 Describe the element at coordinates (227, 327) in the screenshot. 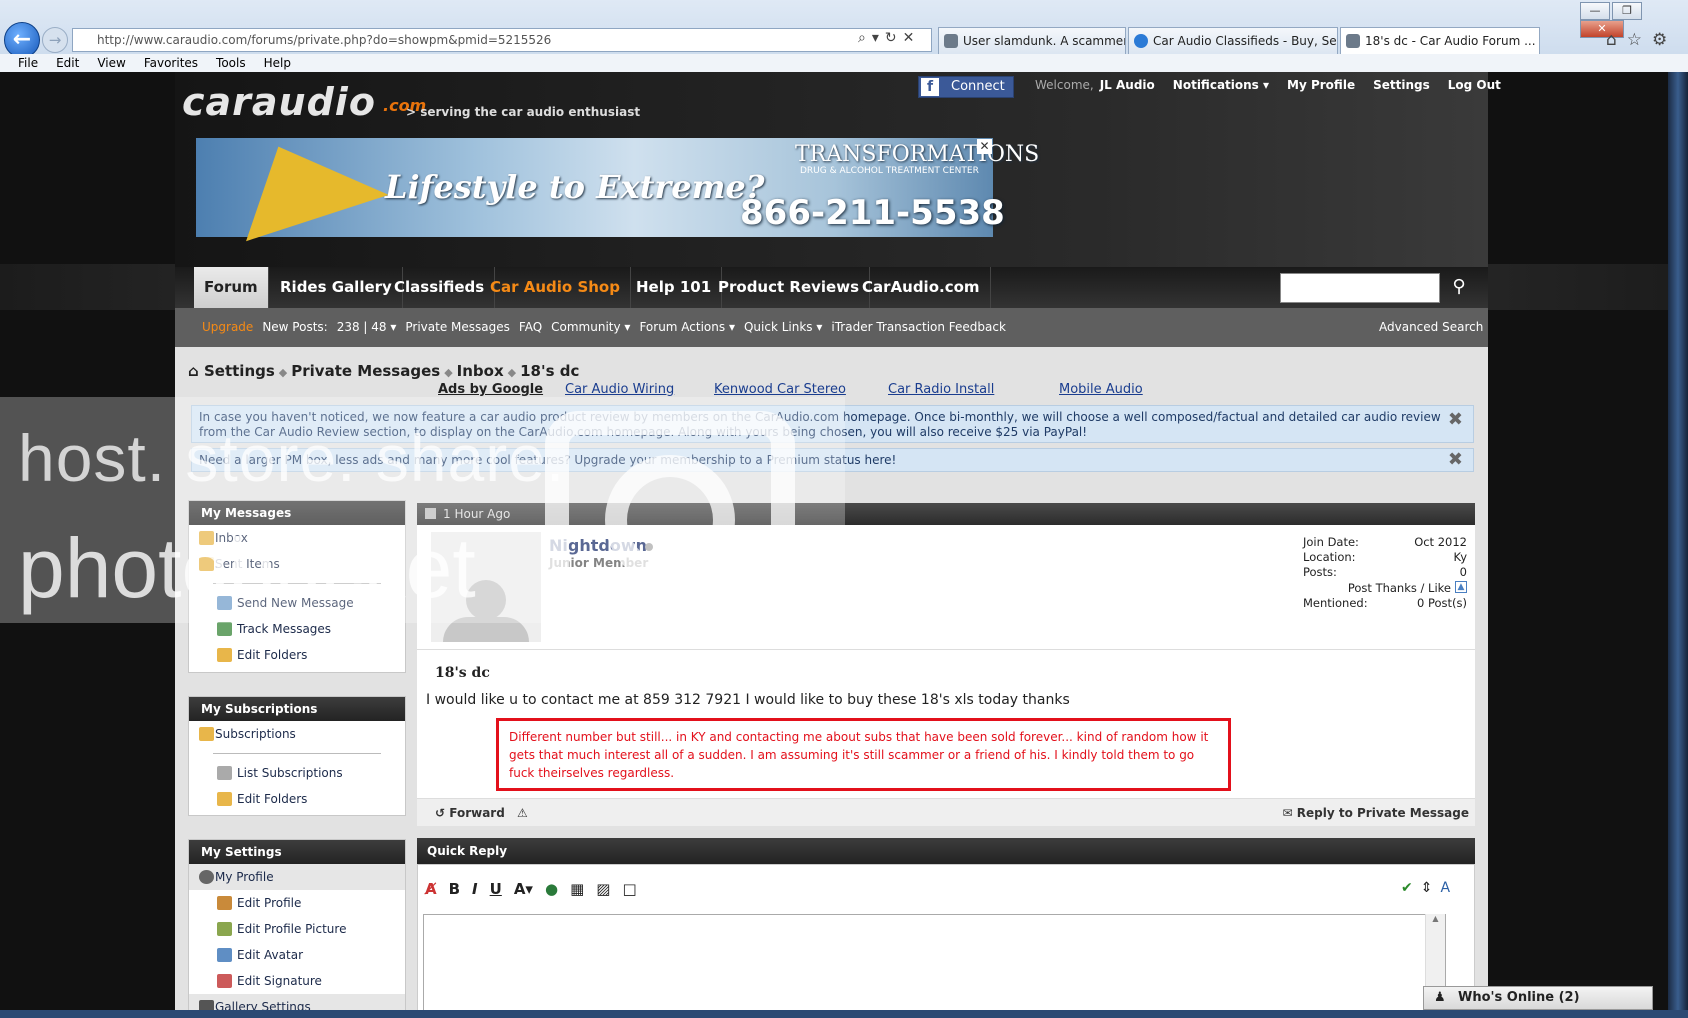

I see `upgrade-link: Upgrade` at that location.